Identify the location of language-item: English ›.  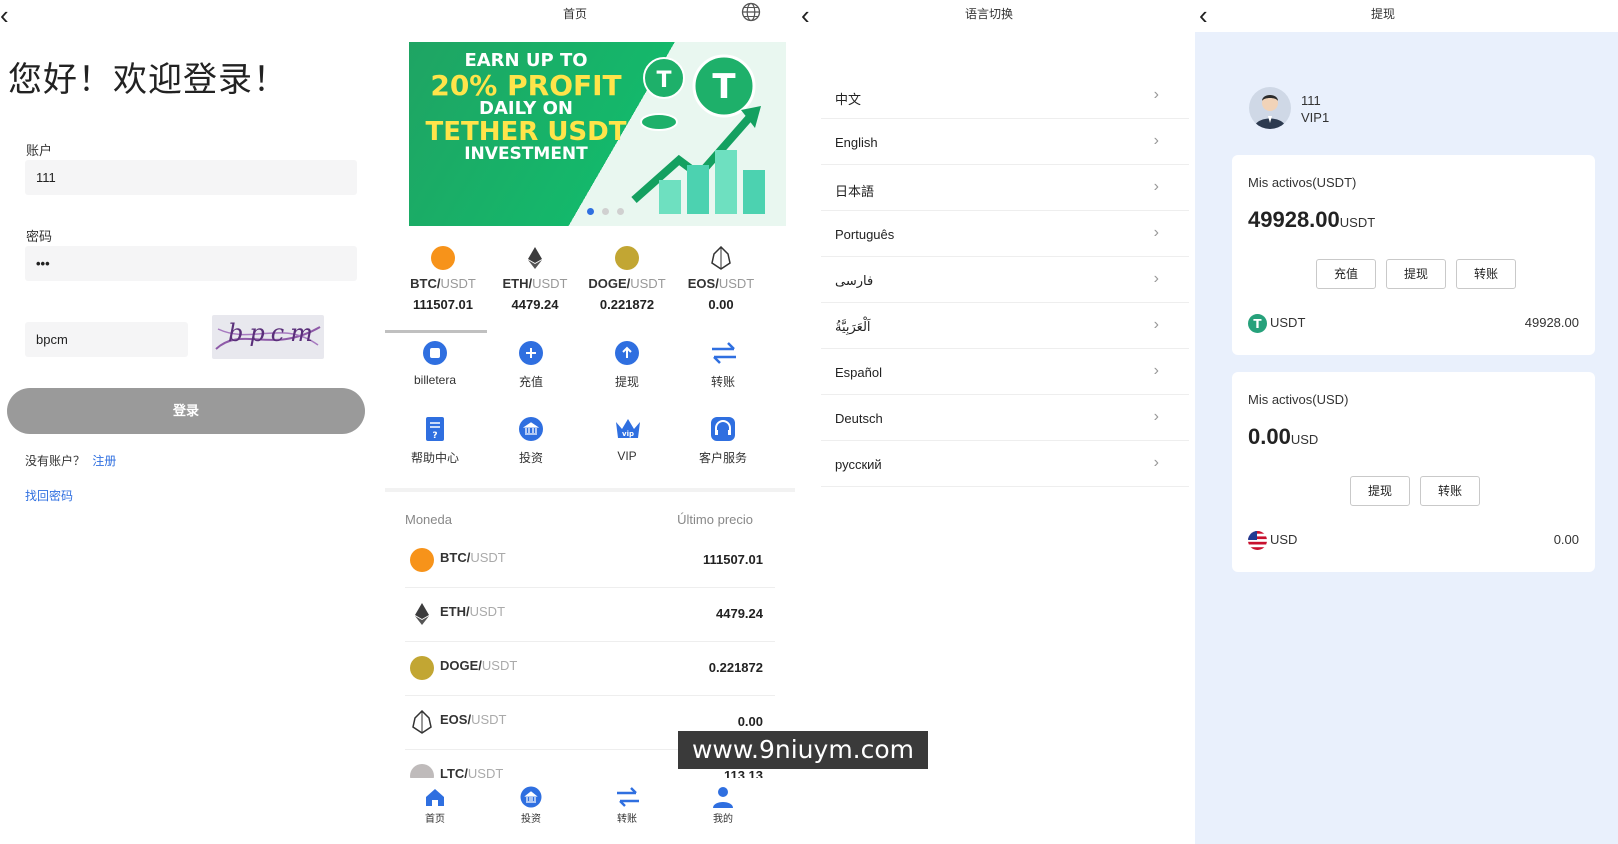
(1005, 142).